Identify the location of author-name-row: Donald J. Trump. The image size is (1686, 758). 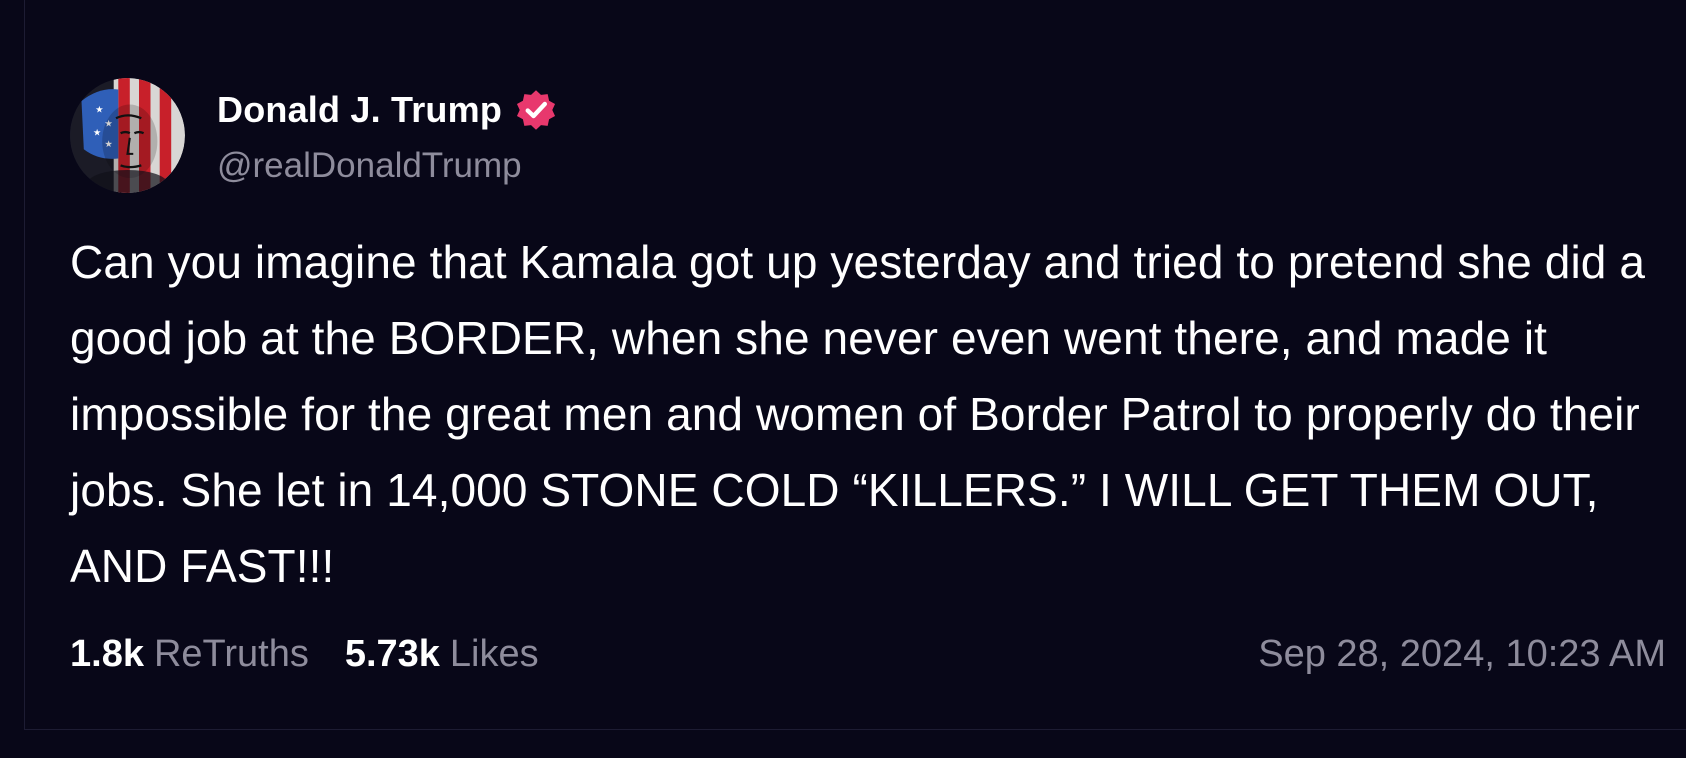
(387, 110).